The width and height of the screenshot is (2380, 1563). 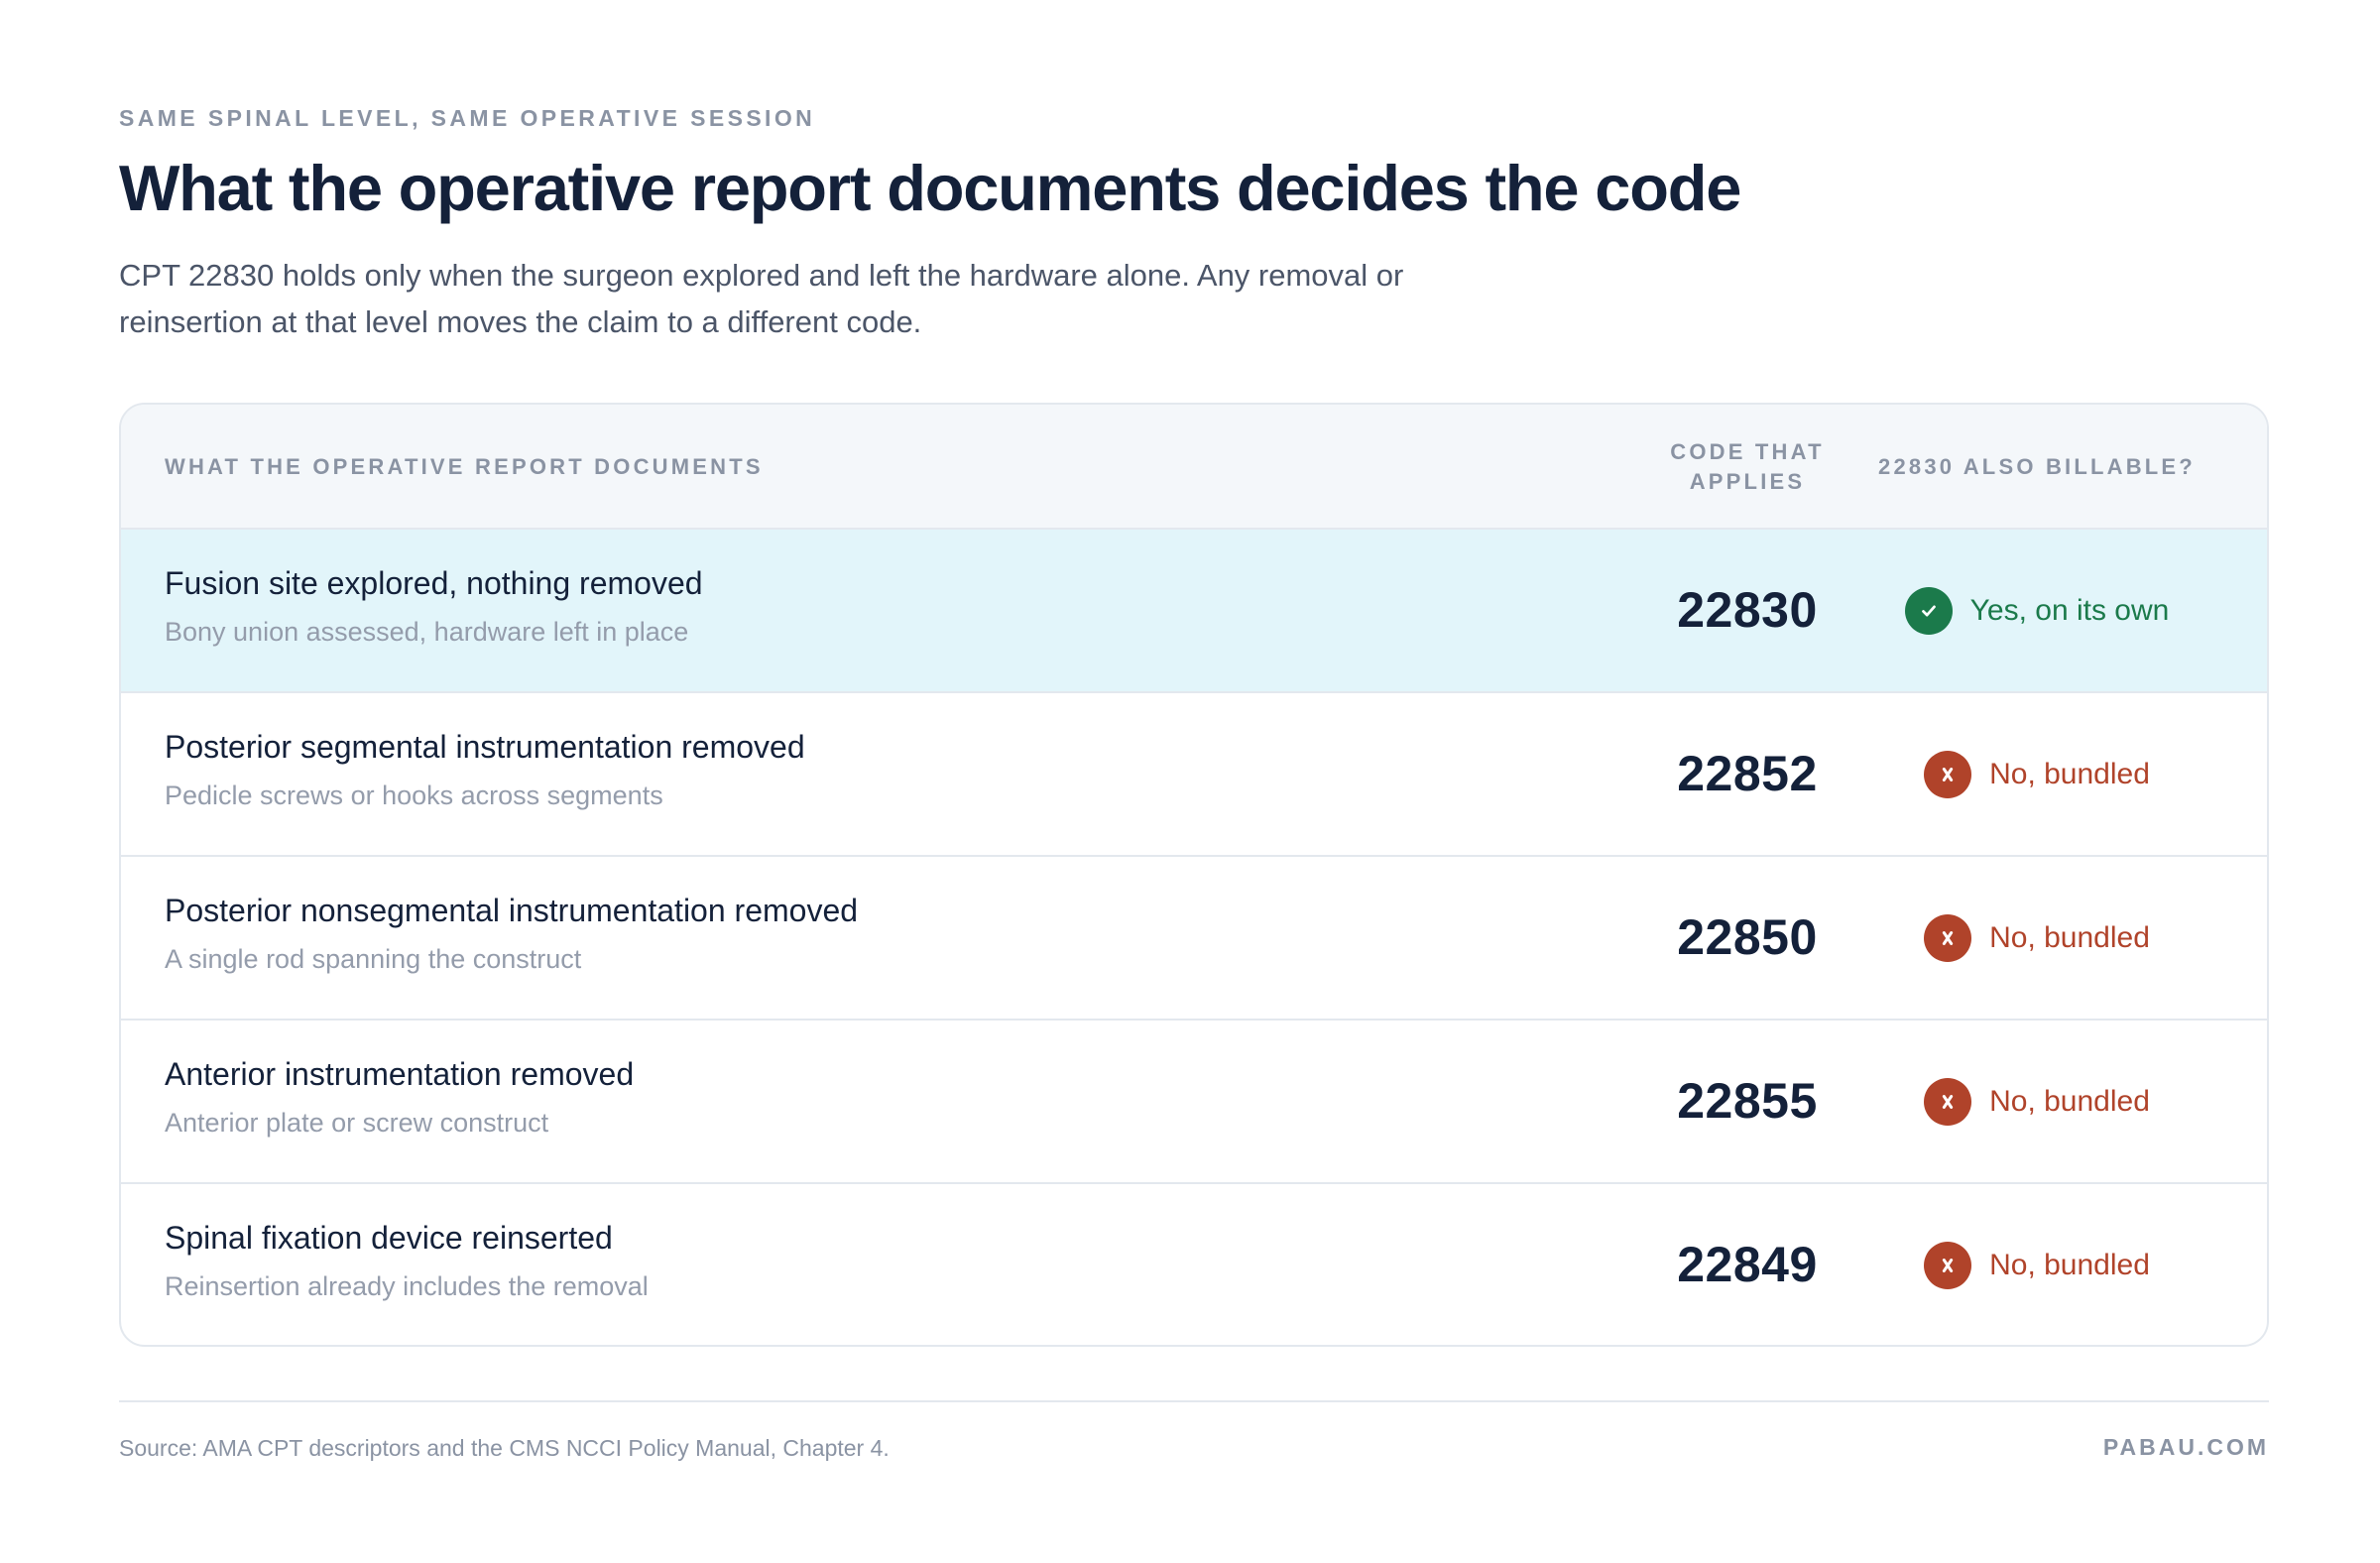 I want to click on row-billable-status: Yes, on its own, so click(x=2037, y=611).